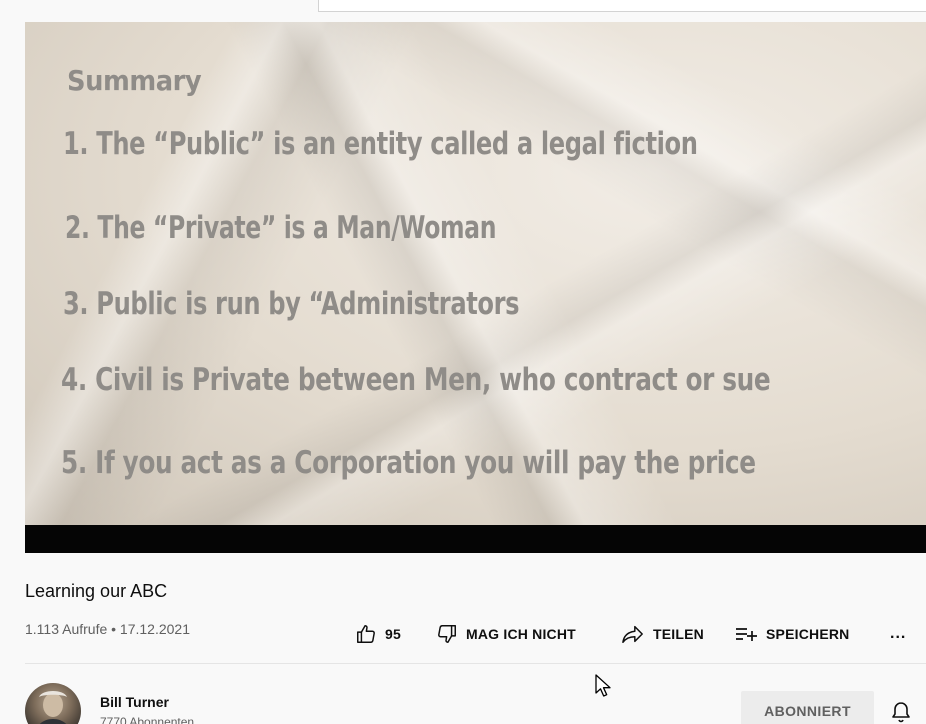  What do you see at coordinates (134, 80) in the screenshot?
I see `slide-title: Summary` at bounding box center [134, 80].